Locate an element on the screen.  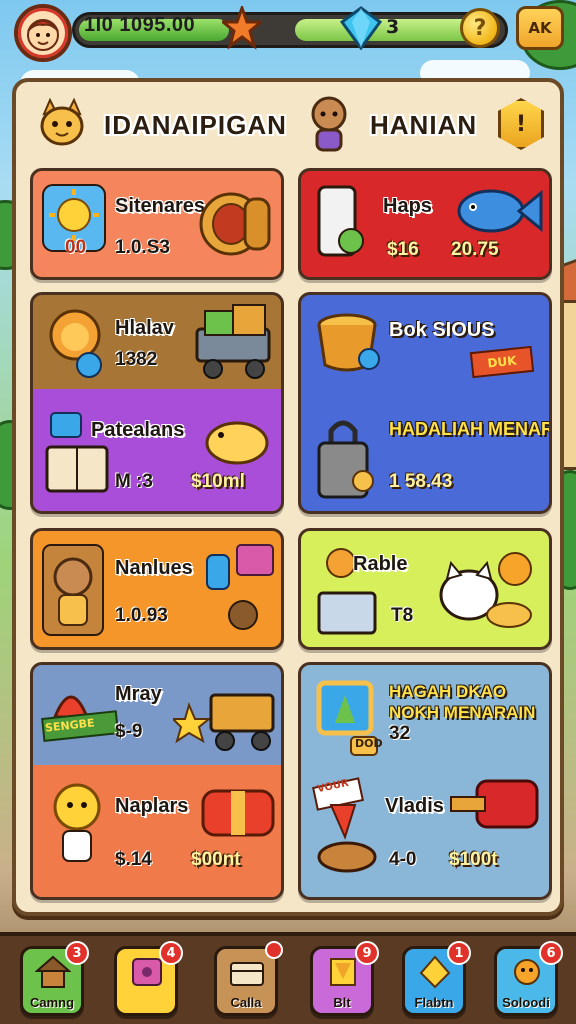
tag-text: DUK is located at coordinates (502, 362).